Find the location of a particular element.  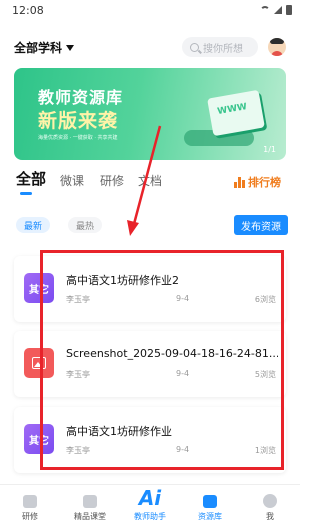

banner-pager: 1/1 is located at coordinates (269, 149).